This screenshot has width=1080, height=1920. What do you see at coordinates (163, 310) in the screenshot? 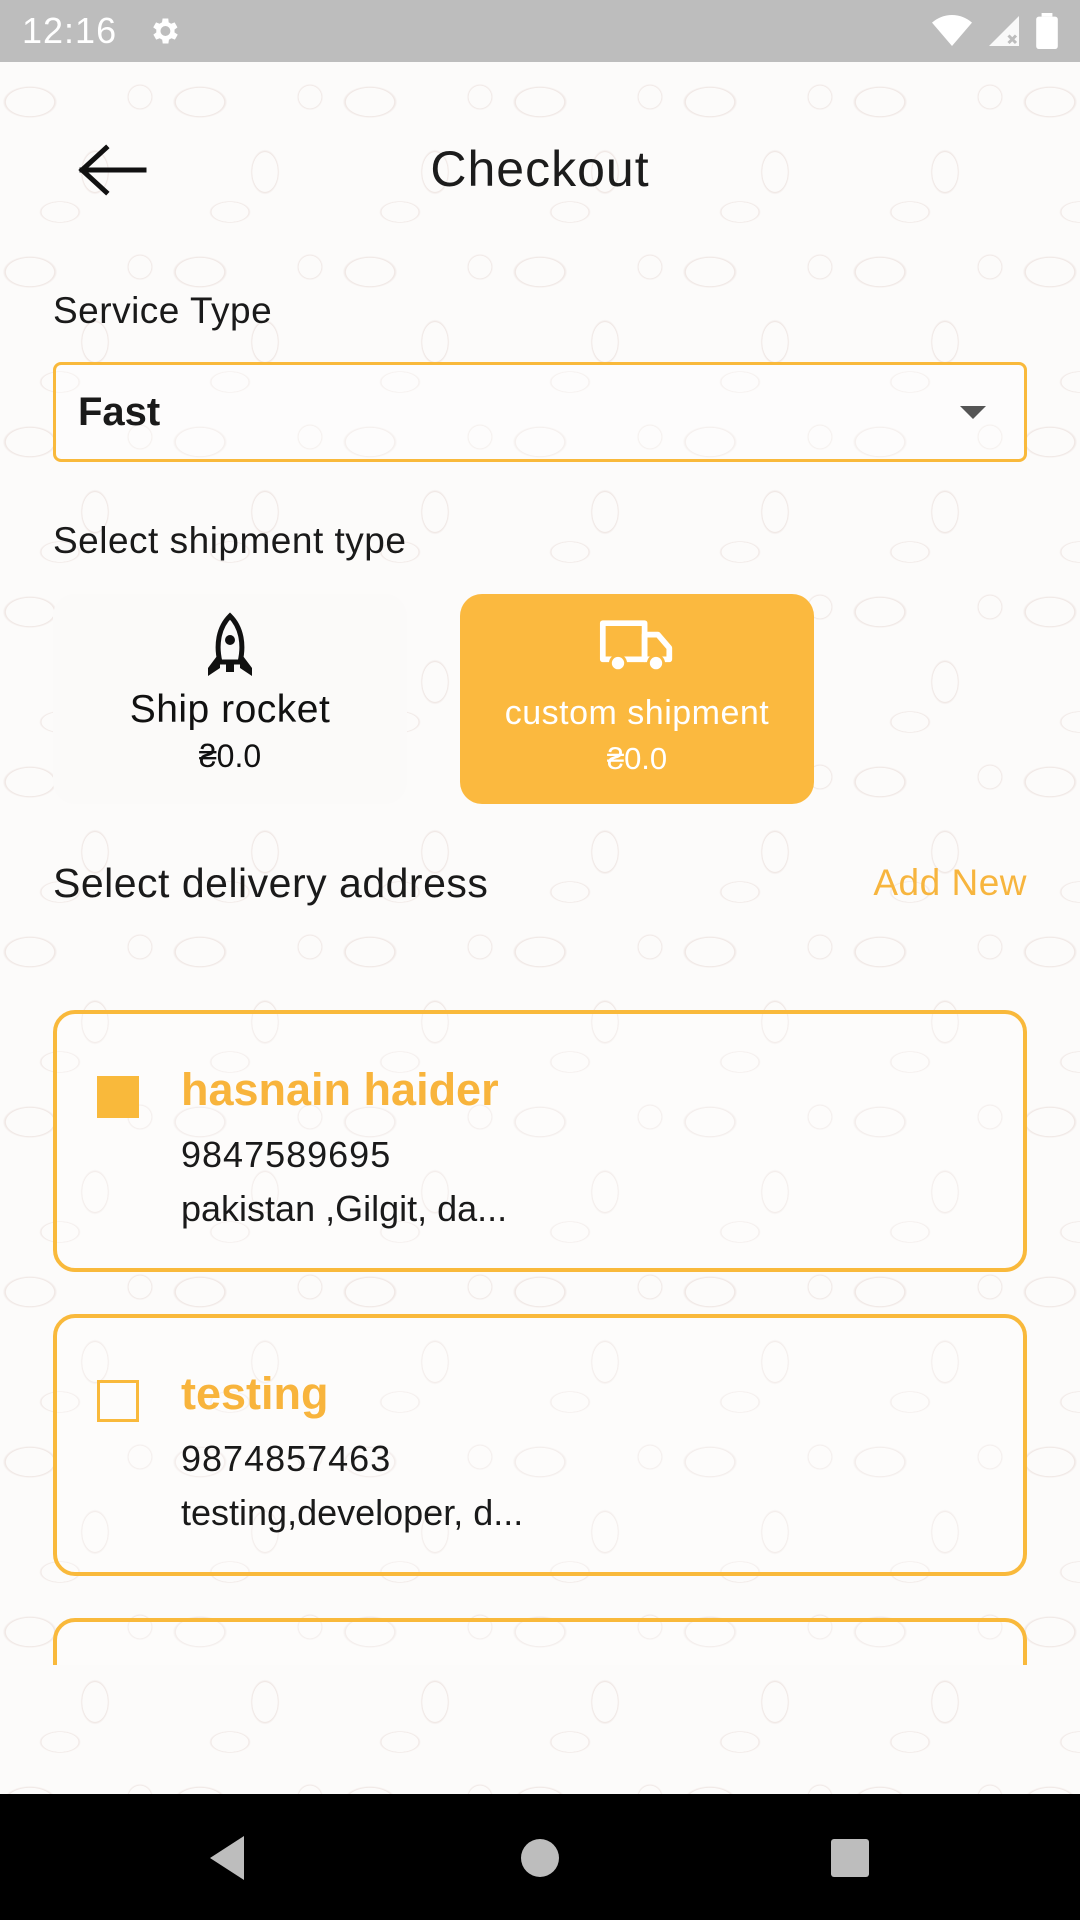
I see `service-type-label: Service Type` at bounding box center [163, 310].